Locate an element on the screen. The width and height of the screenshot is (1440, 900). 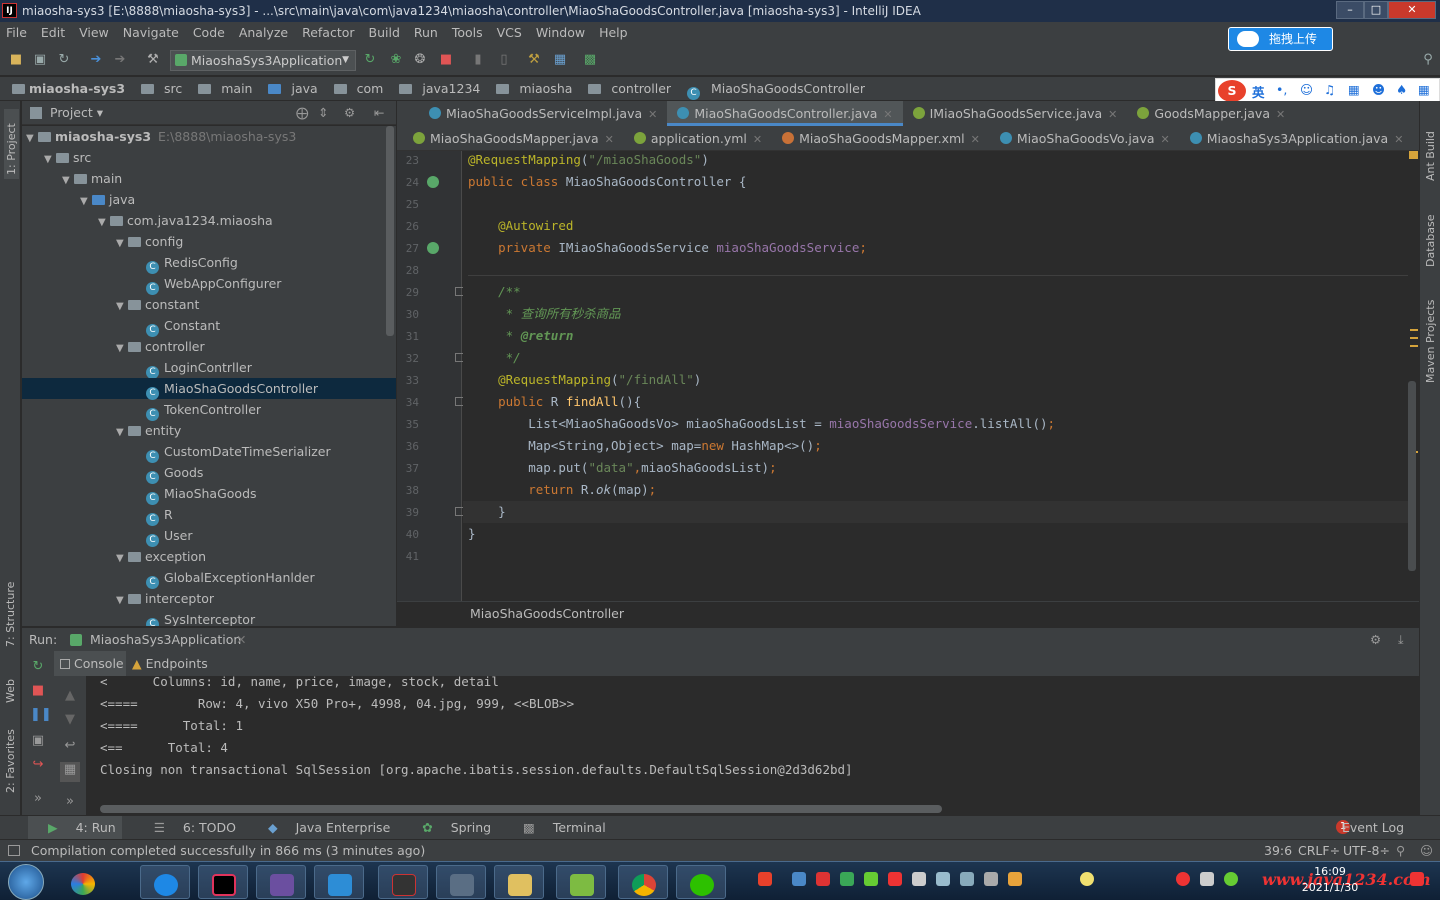
code-line: @RequestMapping("/miaoShaGoods") is located at coordinates (588, 160).